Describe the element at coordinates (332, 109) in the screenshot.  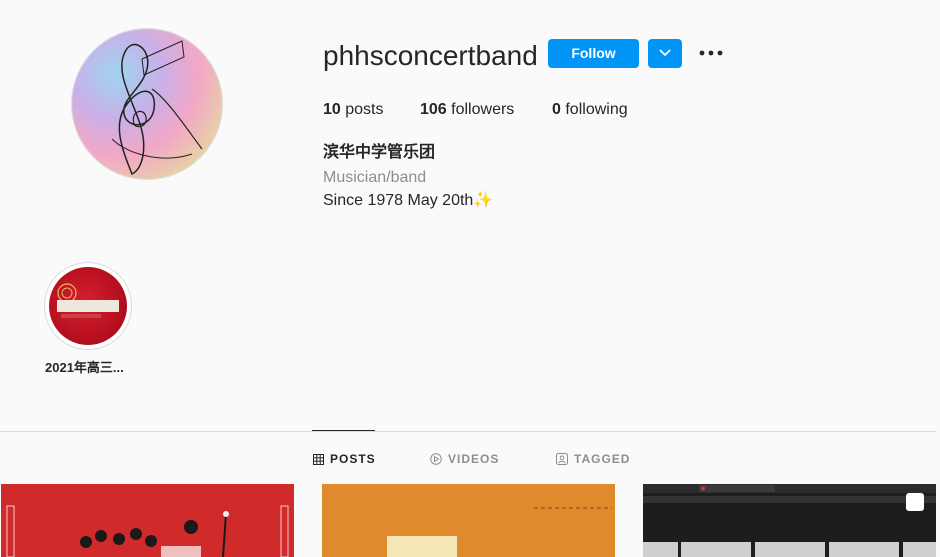
I see `posts-count: 10` at that location.